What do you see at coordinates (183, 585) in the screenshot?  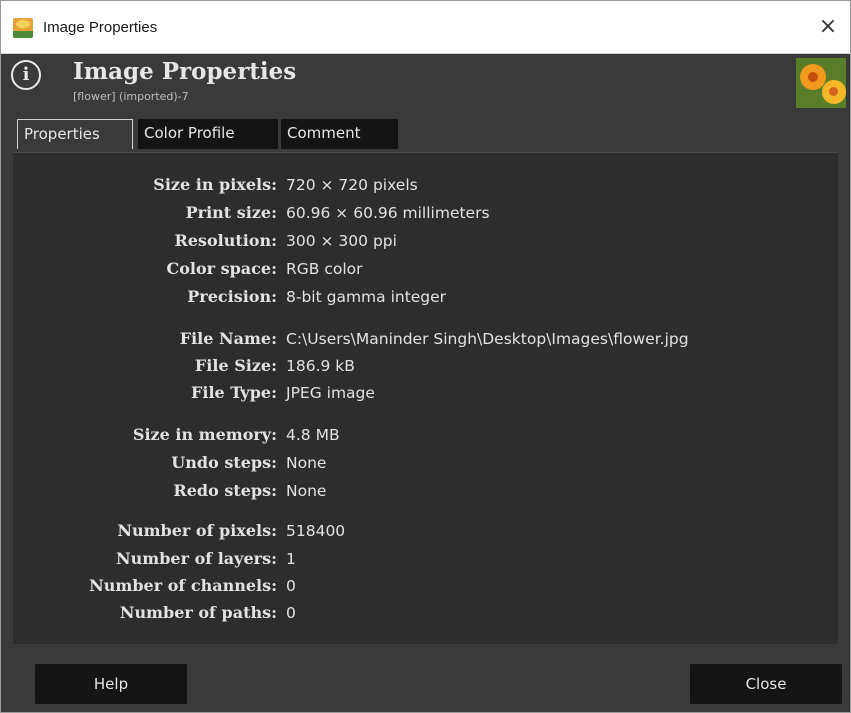 I see `property-label: Number of channels:` at bounding box center [183, 585].